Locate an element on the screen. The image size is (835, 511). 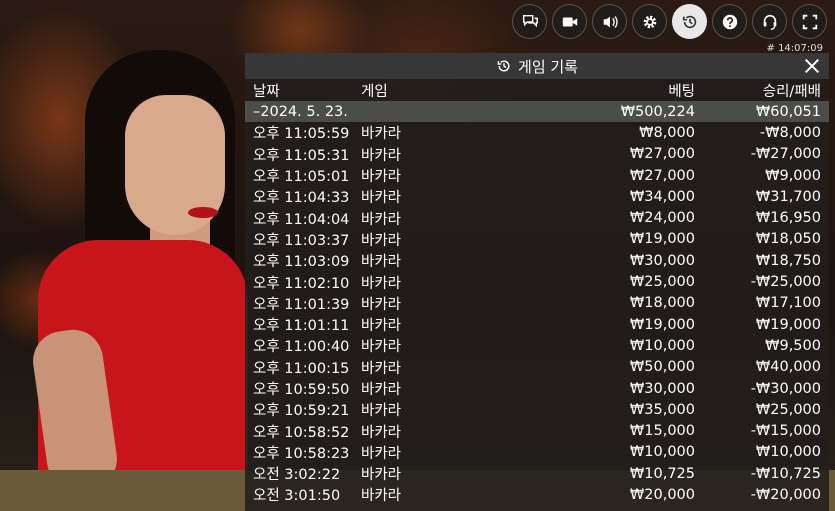
row-time: 오후 11:05:31 is located at coordinates (301, 155).